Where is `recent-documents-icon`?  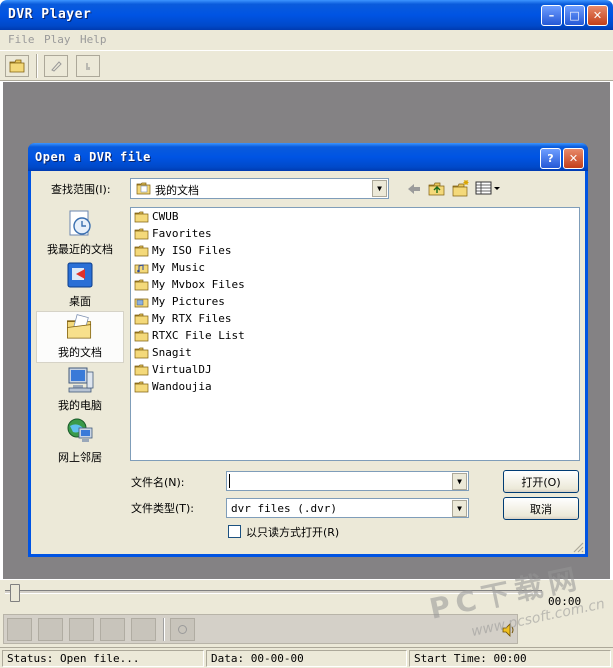
recent-documents-icon is located at coordinates (80, 223).